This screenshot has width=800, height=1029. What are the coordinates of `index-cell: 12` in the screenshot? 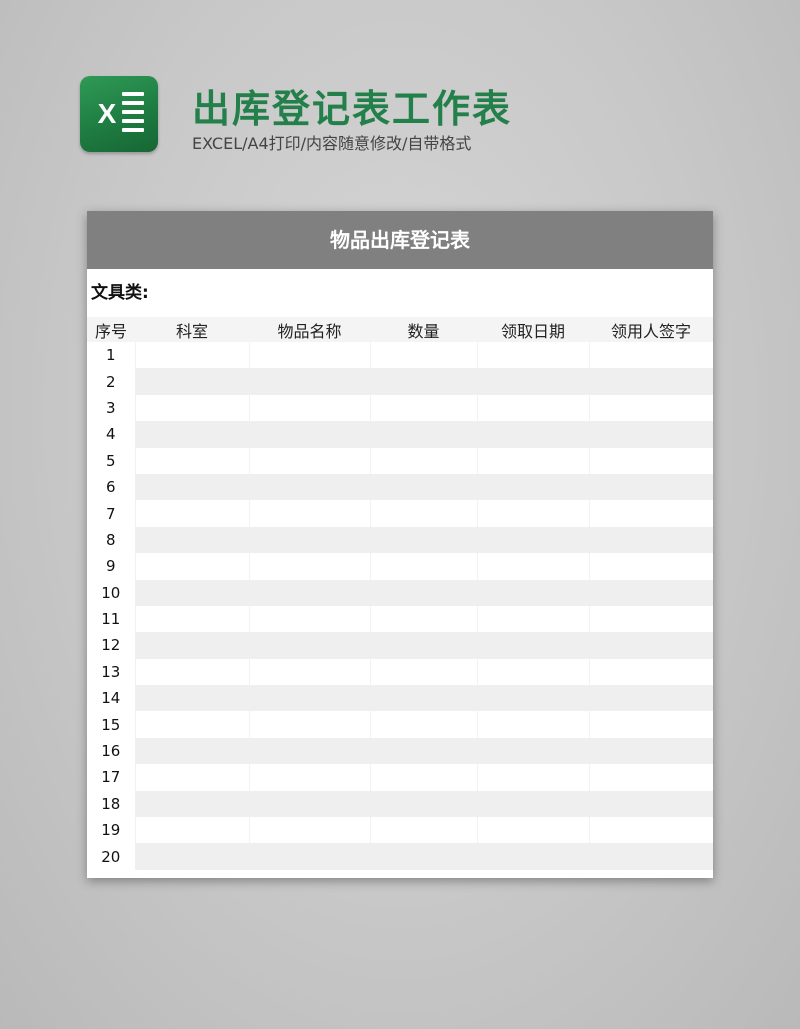 It's located at (111, 645).